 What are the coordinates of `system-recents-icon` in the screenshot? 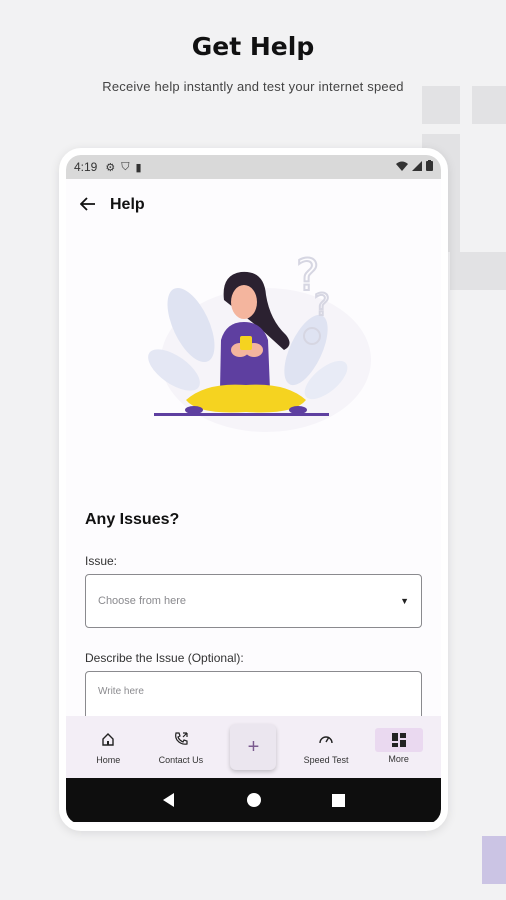 It's located at (339, 800).